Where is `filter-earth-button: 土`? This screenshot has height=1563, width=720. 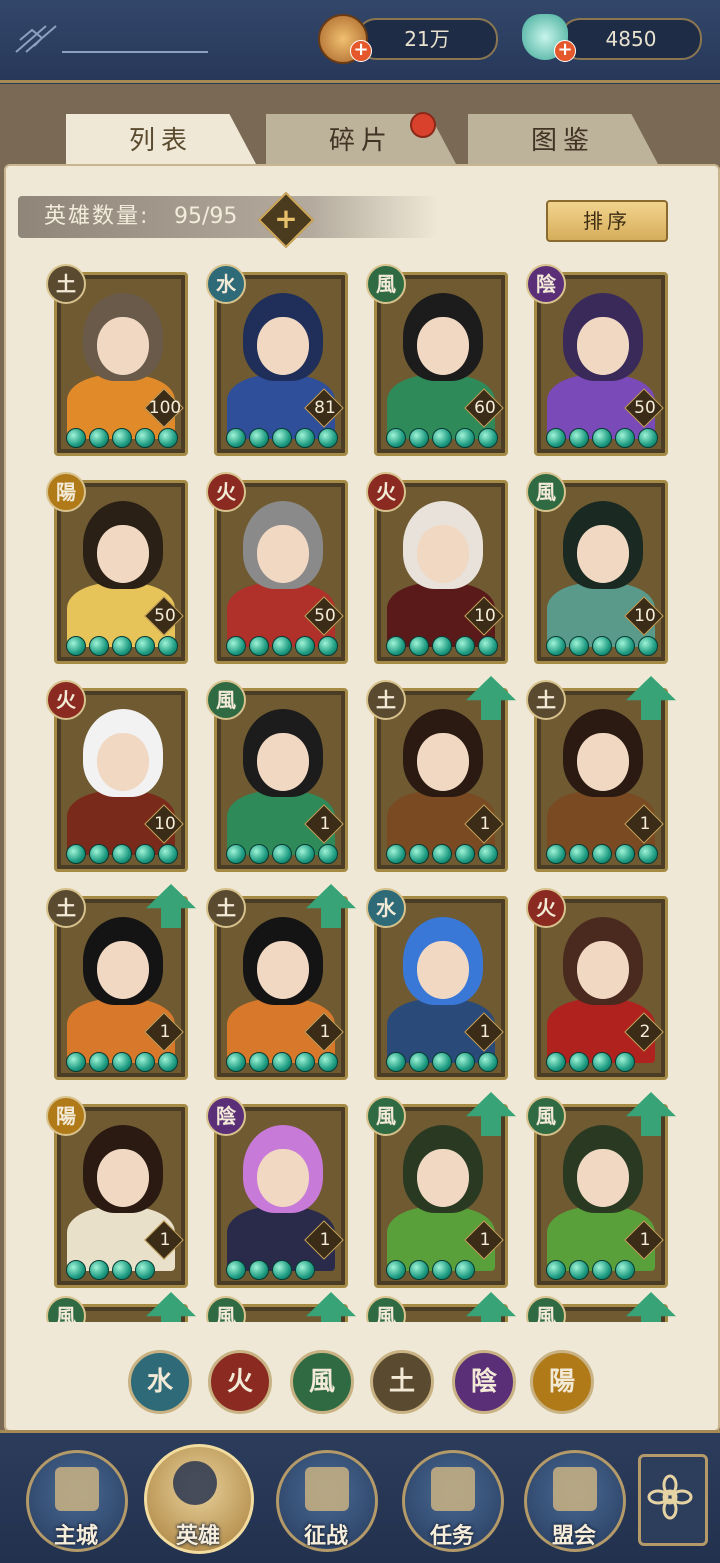
filter-earth-button: 土 is located at coordinates (402, 1382).